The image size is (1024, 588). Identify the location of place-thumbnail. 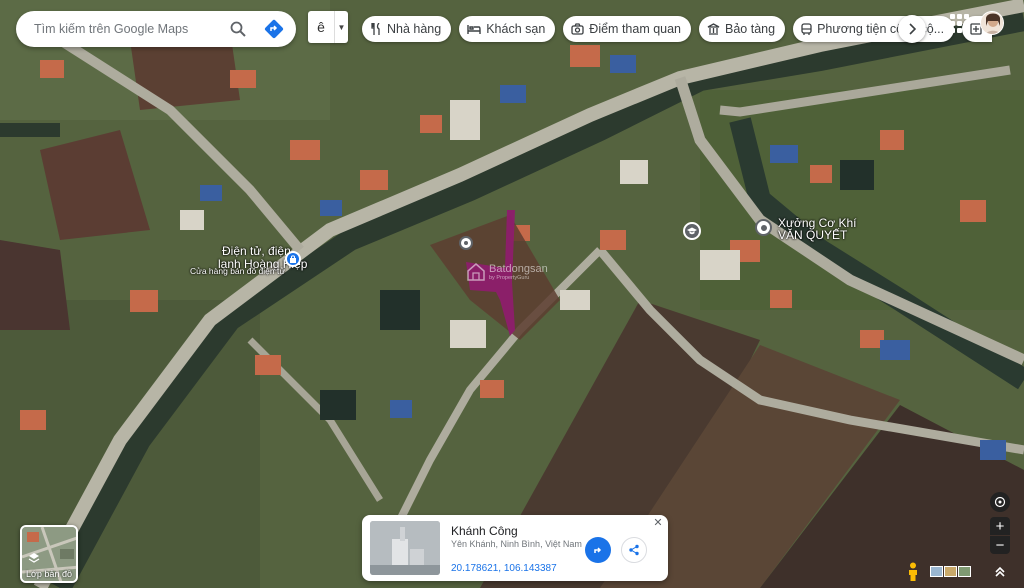
(405, 548).